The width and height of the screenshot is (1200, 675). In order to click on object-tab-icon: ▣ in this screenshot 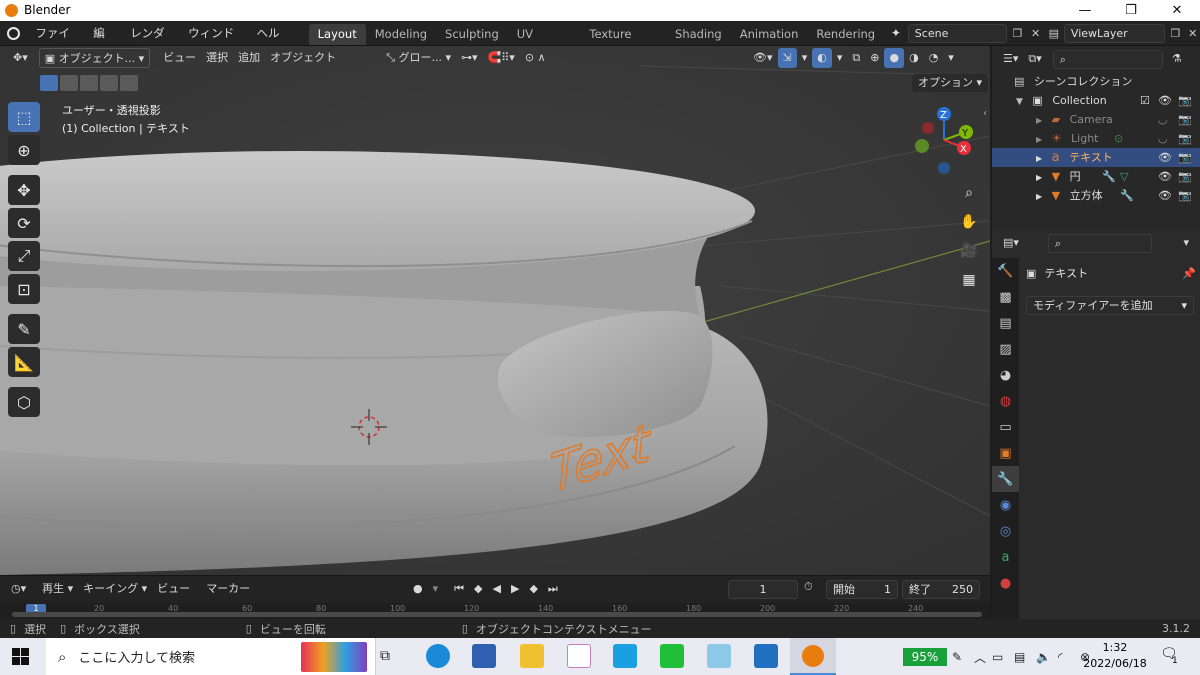, I will do `click(1005, 453)`.